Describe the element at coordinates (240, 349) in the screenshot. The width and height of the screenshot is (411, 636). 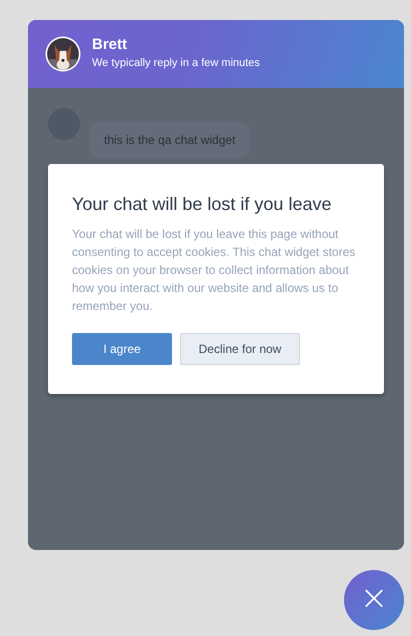
I see `decline-button: Decline for now` at that location.